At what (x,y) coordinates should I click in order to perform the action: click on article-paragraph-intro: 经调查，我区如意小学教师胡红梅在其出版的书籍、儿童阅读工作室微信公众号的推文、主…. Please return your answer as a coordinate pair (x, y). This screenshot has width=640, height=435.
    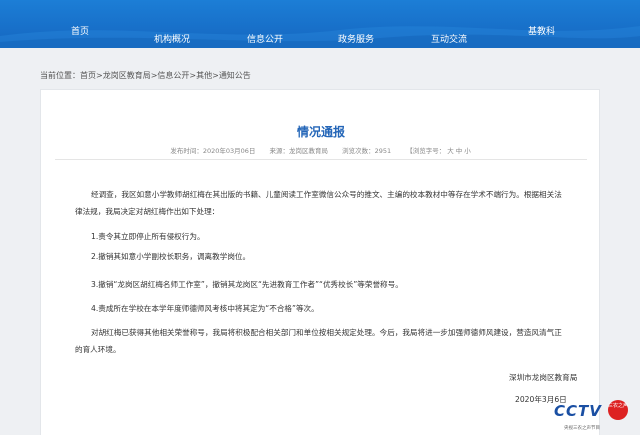
    Looking at the image, I should click on (318, 203).